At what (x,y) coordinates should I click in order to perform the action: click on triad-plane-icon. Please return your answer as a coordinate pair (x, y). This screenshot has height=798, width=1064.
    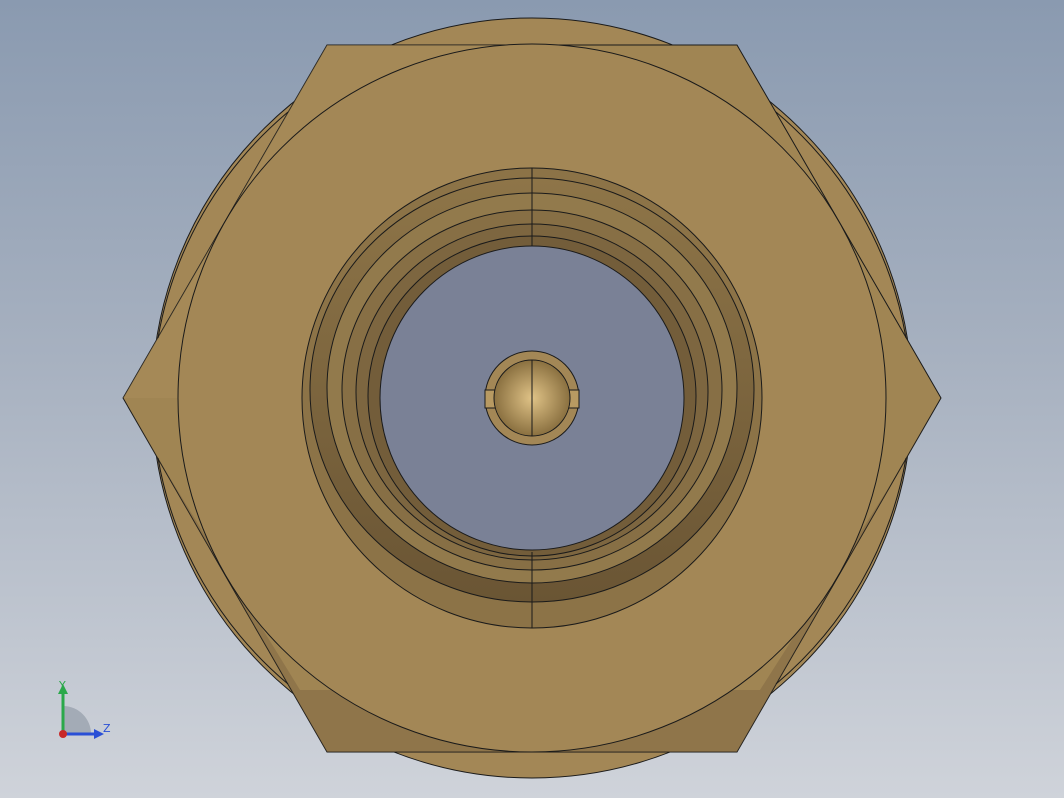
    Looking at the image, I should click on (77, 720).